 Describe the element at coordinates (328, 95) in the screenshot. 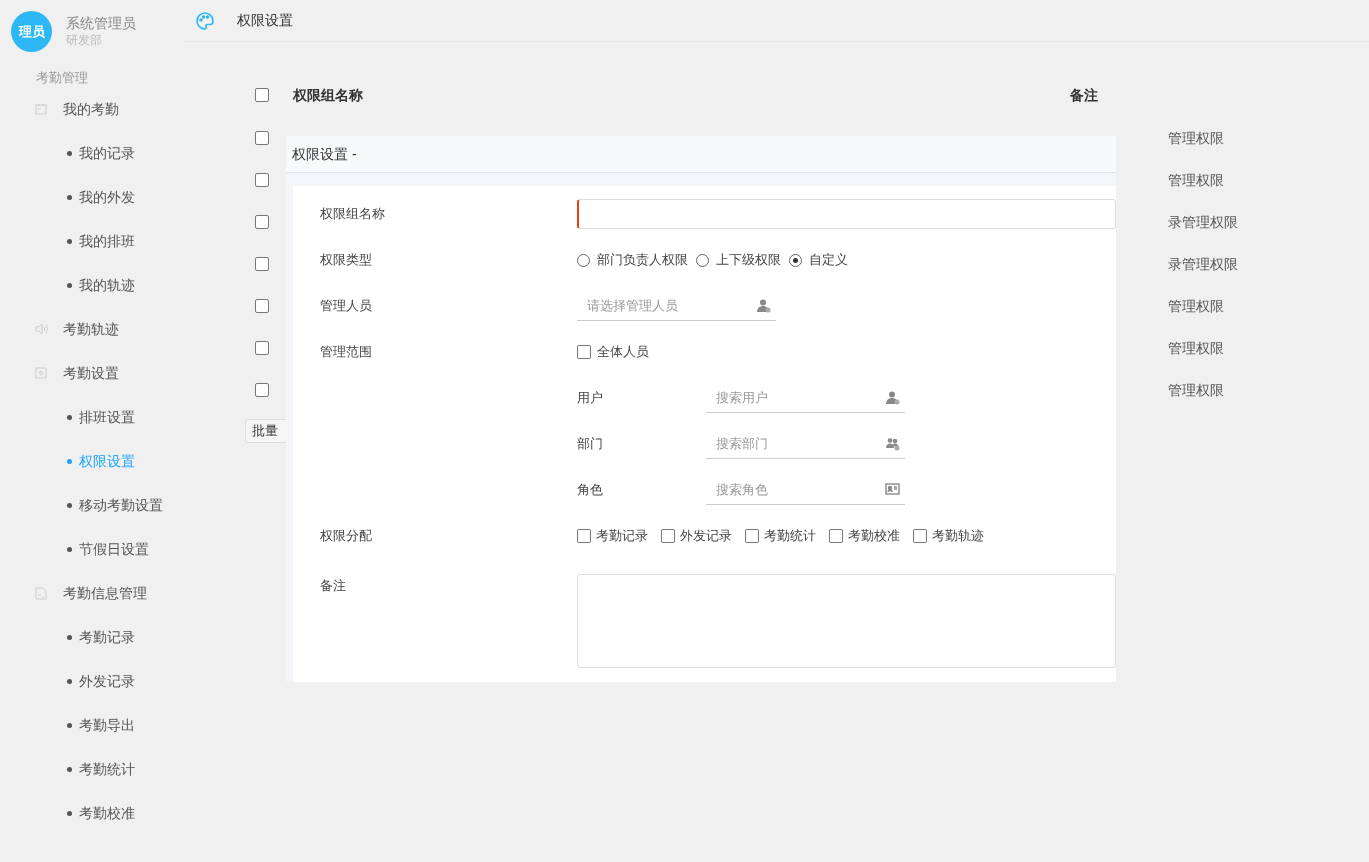

I see `column-header: 权限组名称` at that location.